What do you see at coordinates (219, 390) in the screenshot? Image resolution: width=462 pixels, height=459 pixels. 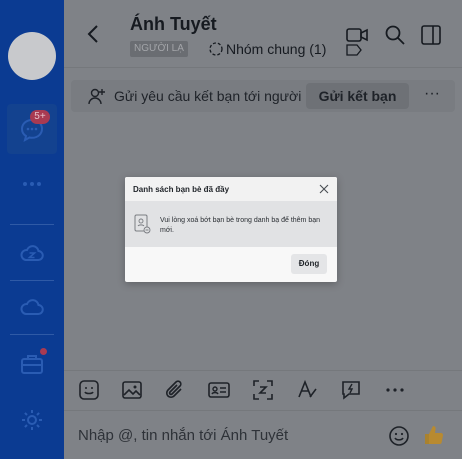 I see `contact-card-icon` at bounding box center [219, 390].